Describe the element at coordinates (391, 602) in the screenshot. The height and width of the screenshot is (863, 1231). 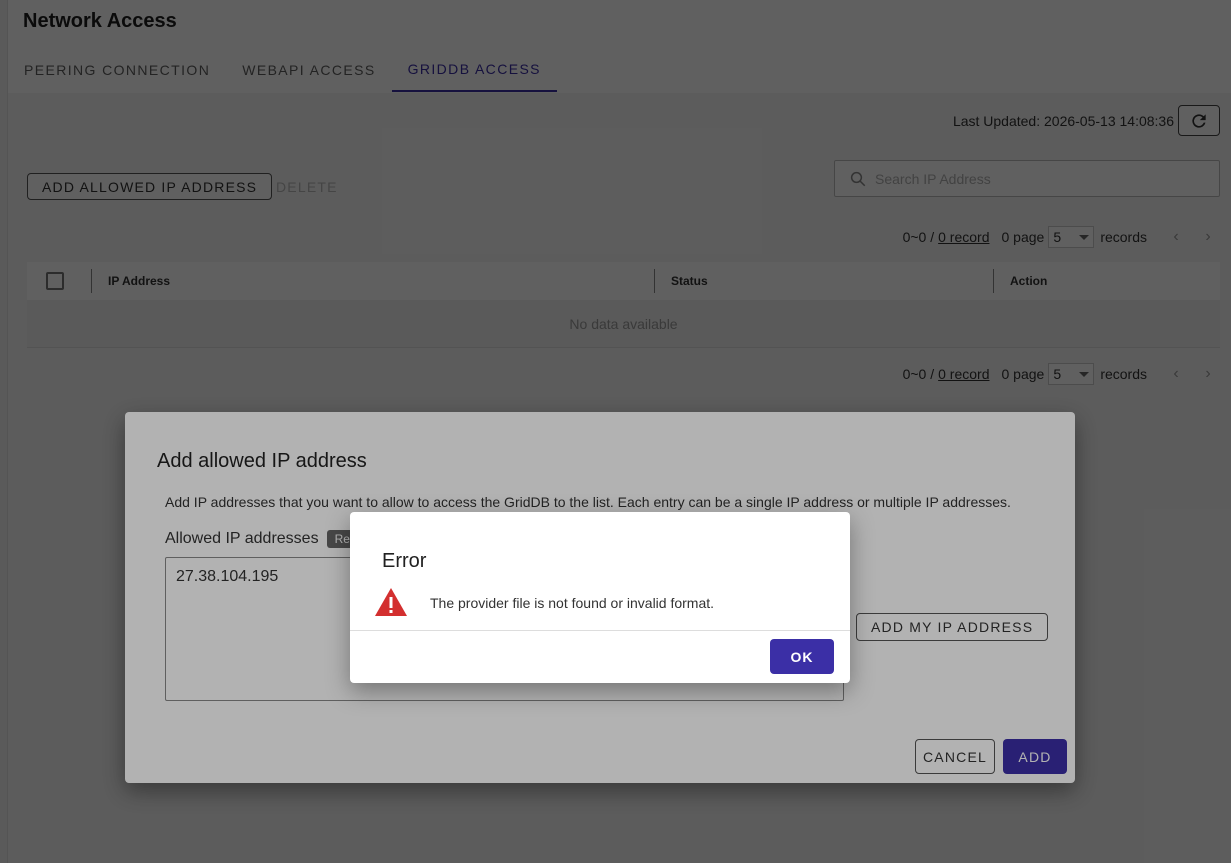
I see `warning-icon` at that location.